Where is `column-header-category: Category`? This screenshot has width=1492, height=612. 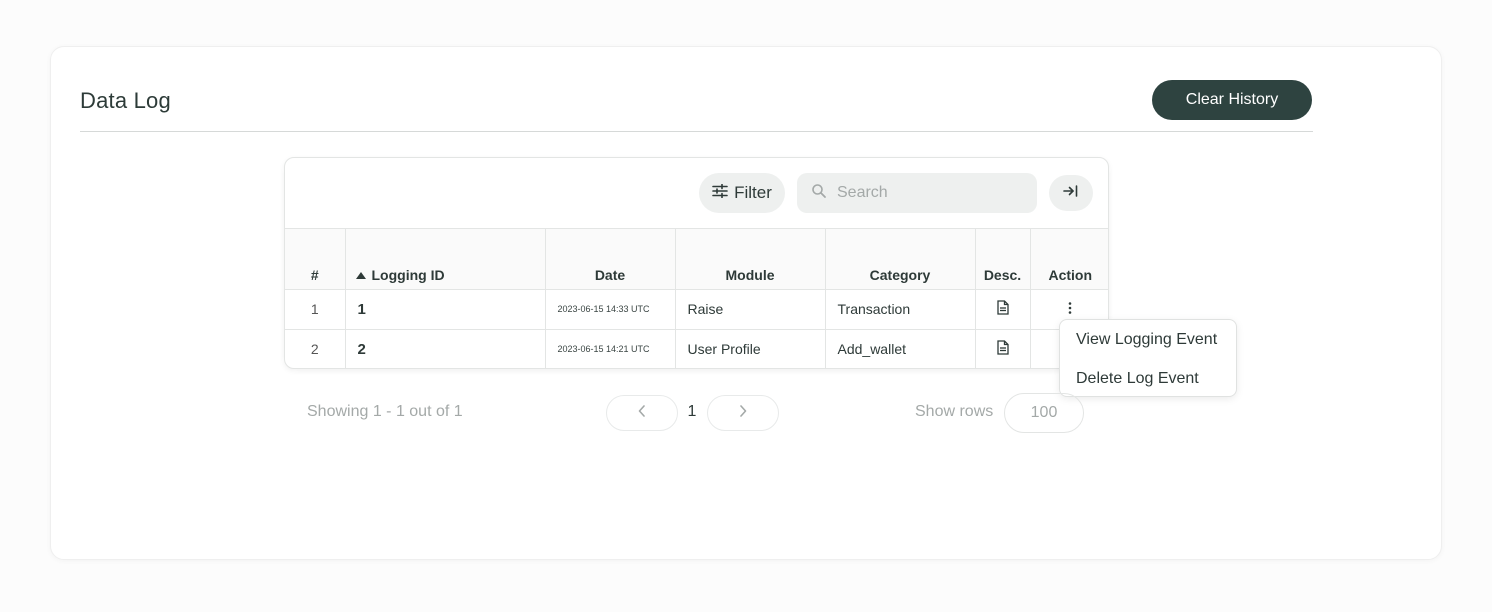
column-header-category: Category is located at coordinates (899, 259).